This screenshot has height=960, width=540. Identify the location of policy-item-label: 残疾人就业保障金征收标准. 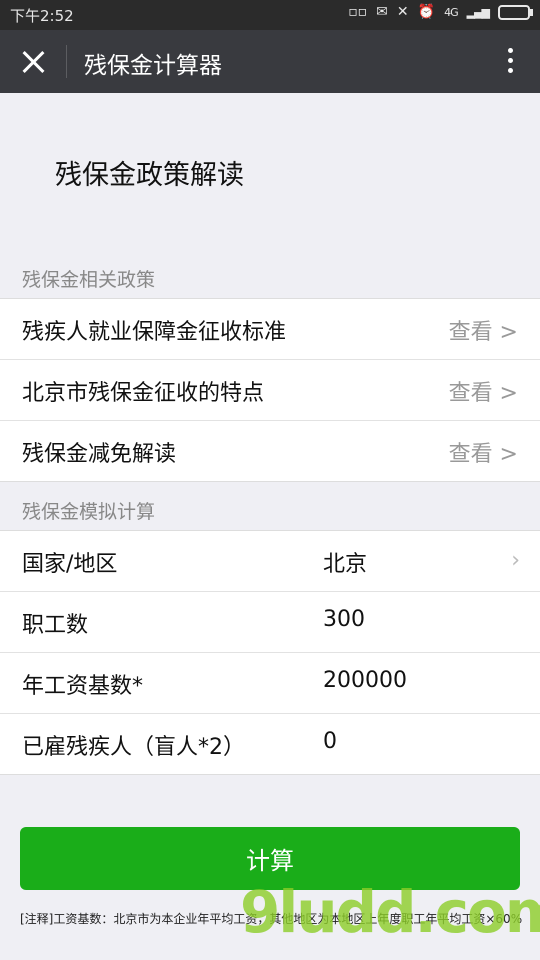
(154, 332).